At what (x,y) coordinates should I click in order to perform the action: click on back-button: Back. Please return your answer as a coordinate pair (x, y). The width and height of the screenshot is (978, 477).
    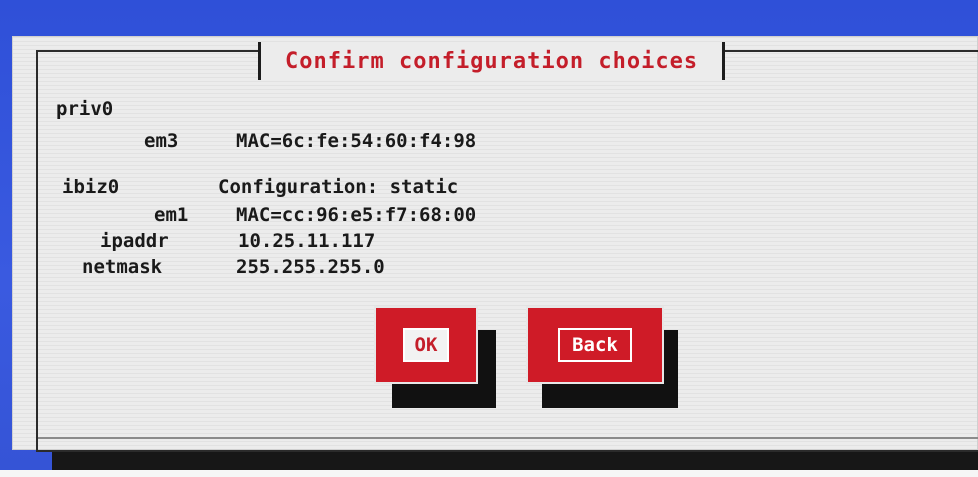
    Looking at the image, I should click on (595, 345).